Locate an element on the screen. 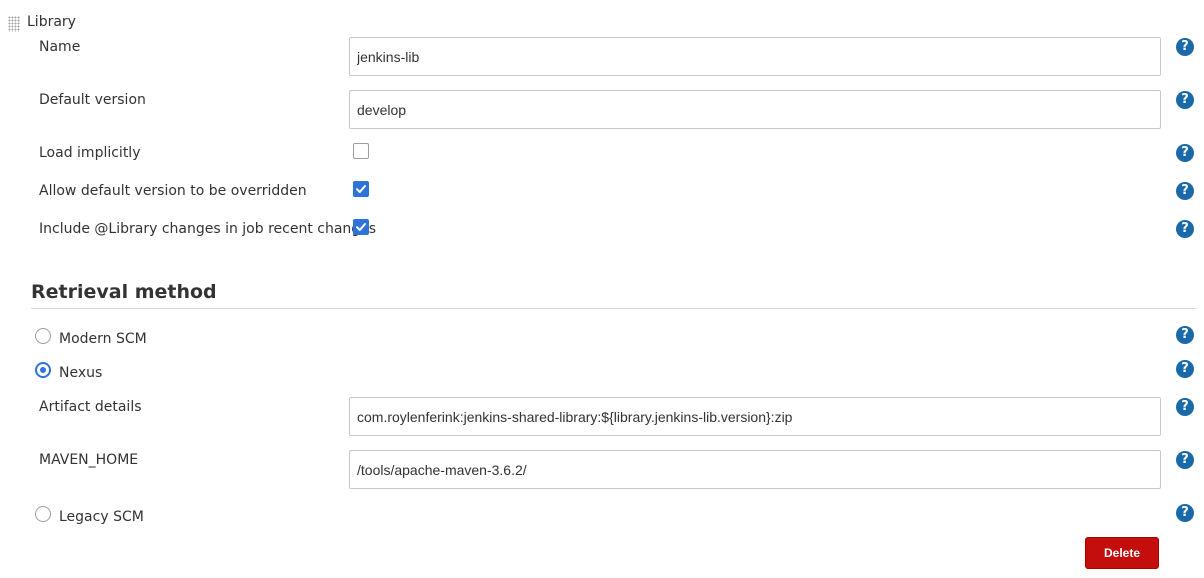  name-input is located at coordinates (755, 56).